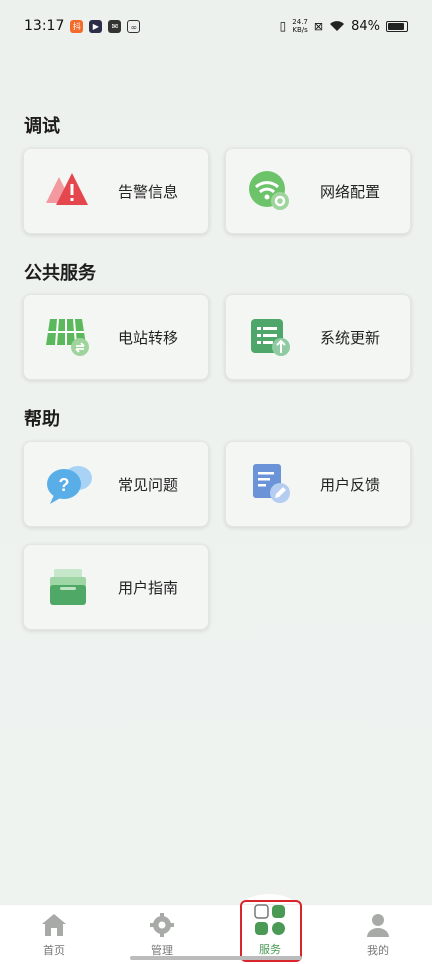 The width and height of the screenshot is (432, 964). What do you see at coordinates (318, 191) in the screenshot?
I see `network-config-card: 网络配置` at bounding box center [318, 191].